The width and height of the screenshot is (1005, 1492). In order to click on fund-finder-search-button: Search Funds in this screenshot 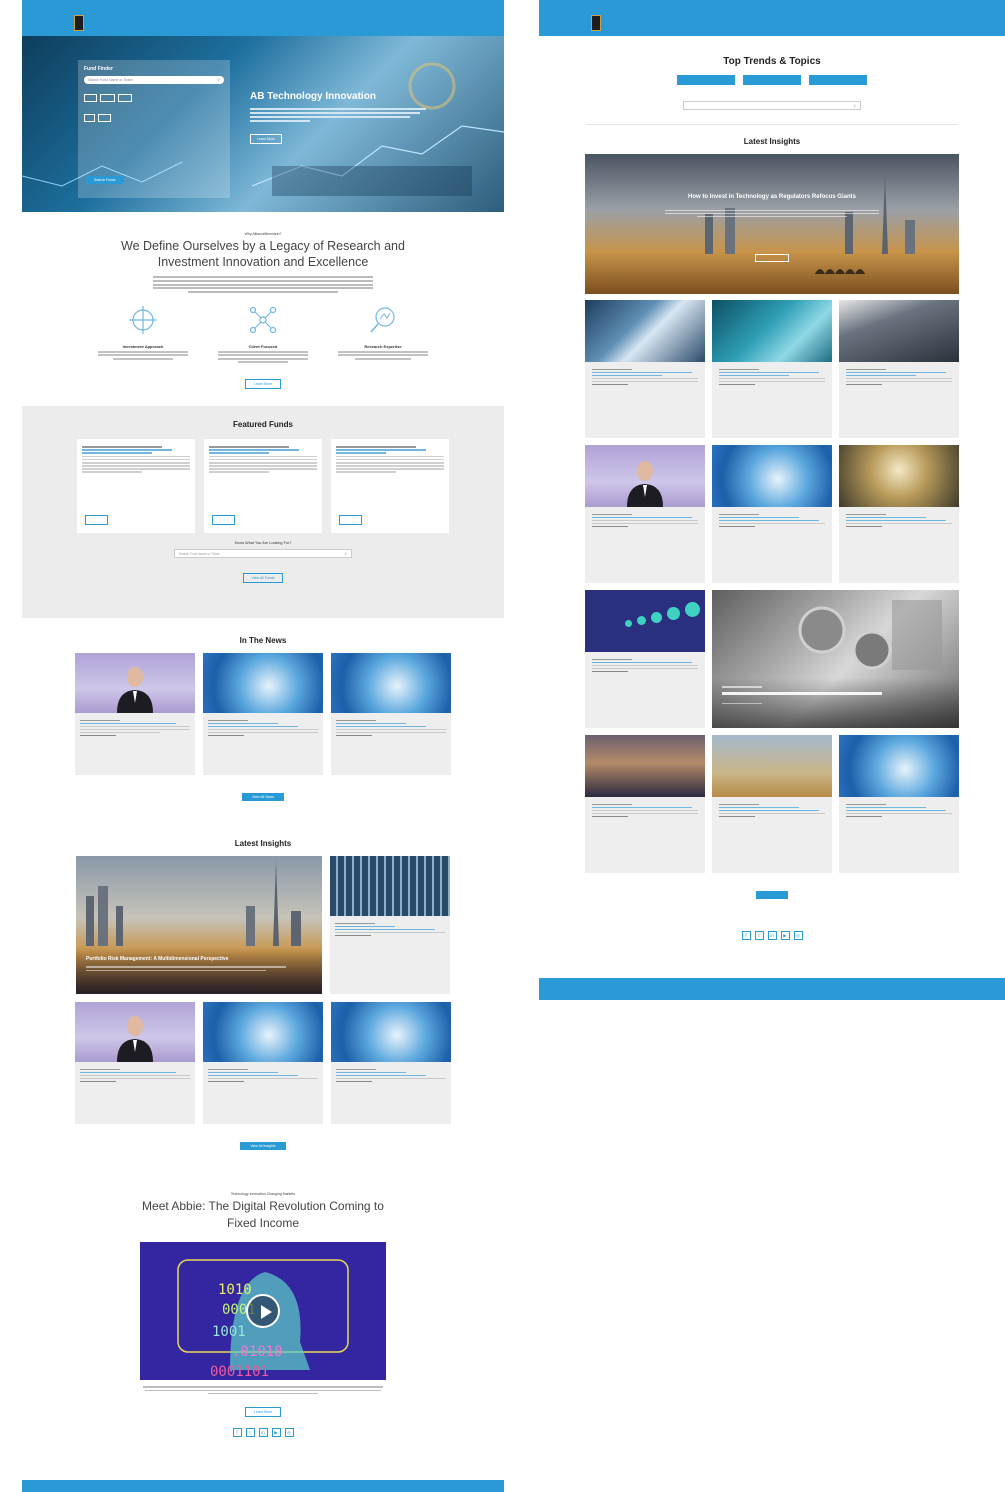, I will do `click(105, 180)`.